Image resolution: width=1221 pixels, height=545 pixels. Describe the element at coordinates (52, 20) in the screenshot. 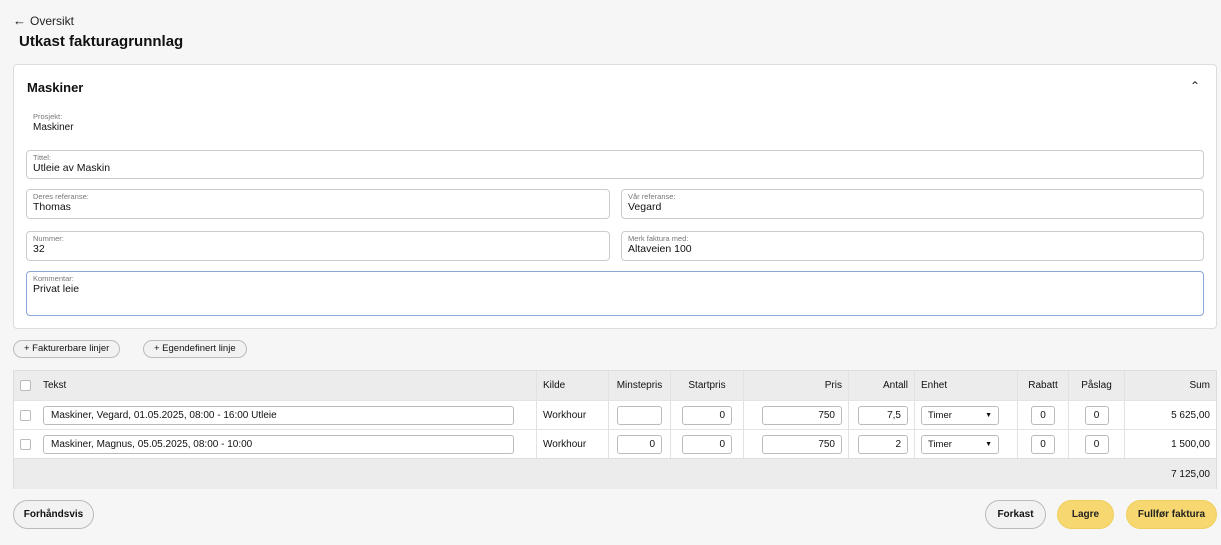

I see `back-link-label: Oversikt` at that location.